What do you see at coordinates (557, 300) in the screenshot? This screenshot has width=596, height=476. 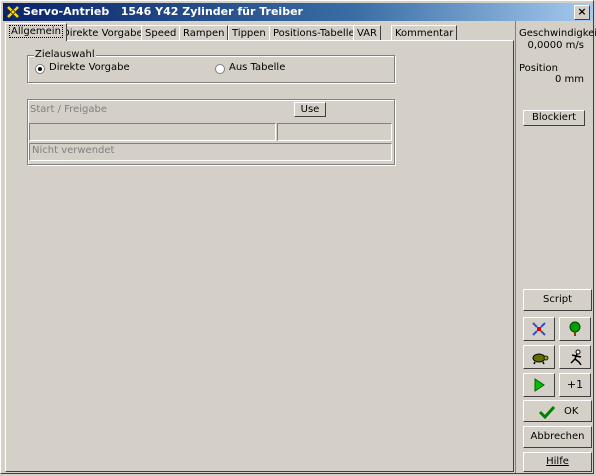 I see `script-button: Script` at bounding box center [557, 300].